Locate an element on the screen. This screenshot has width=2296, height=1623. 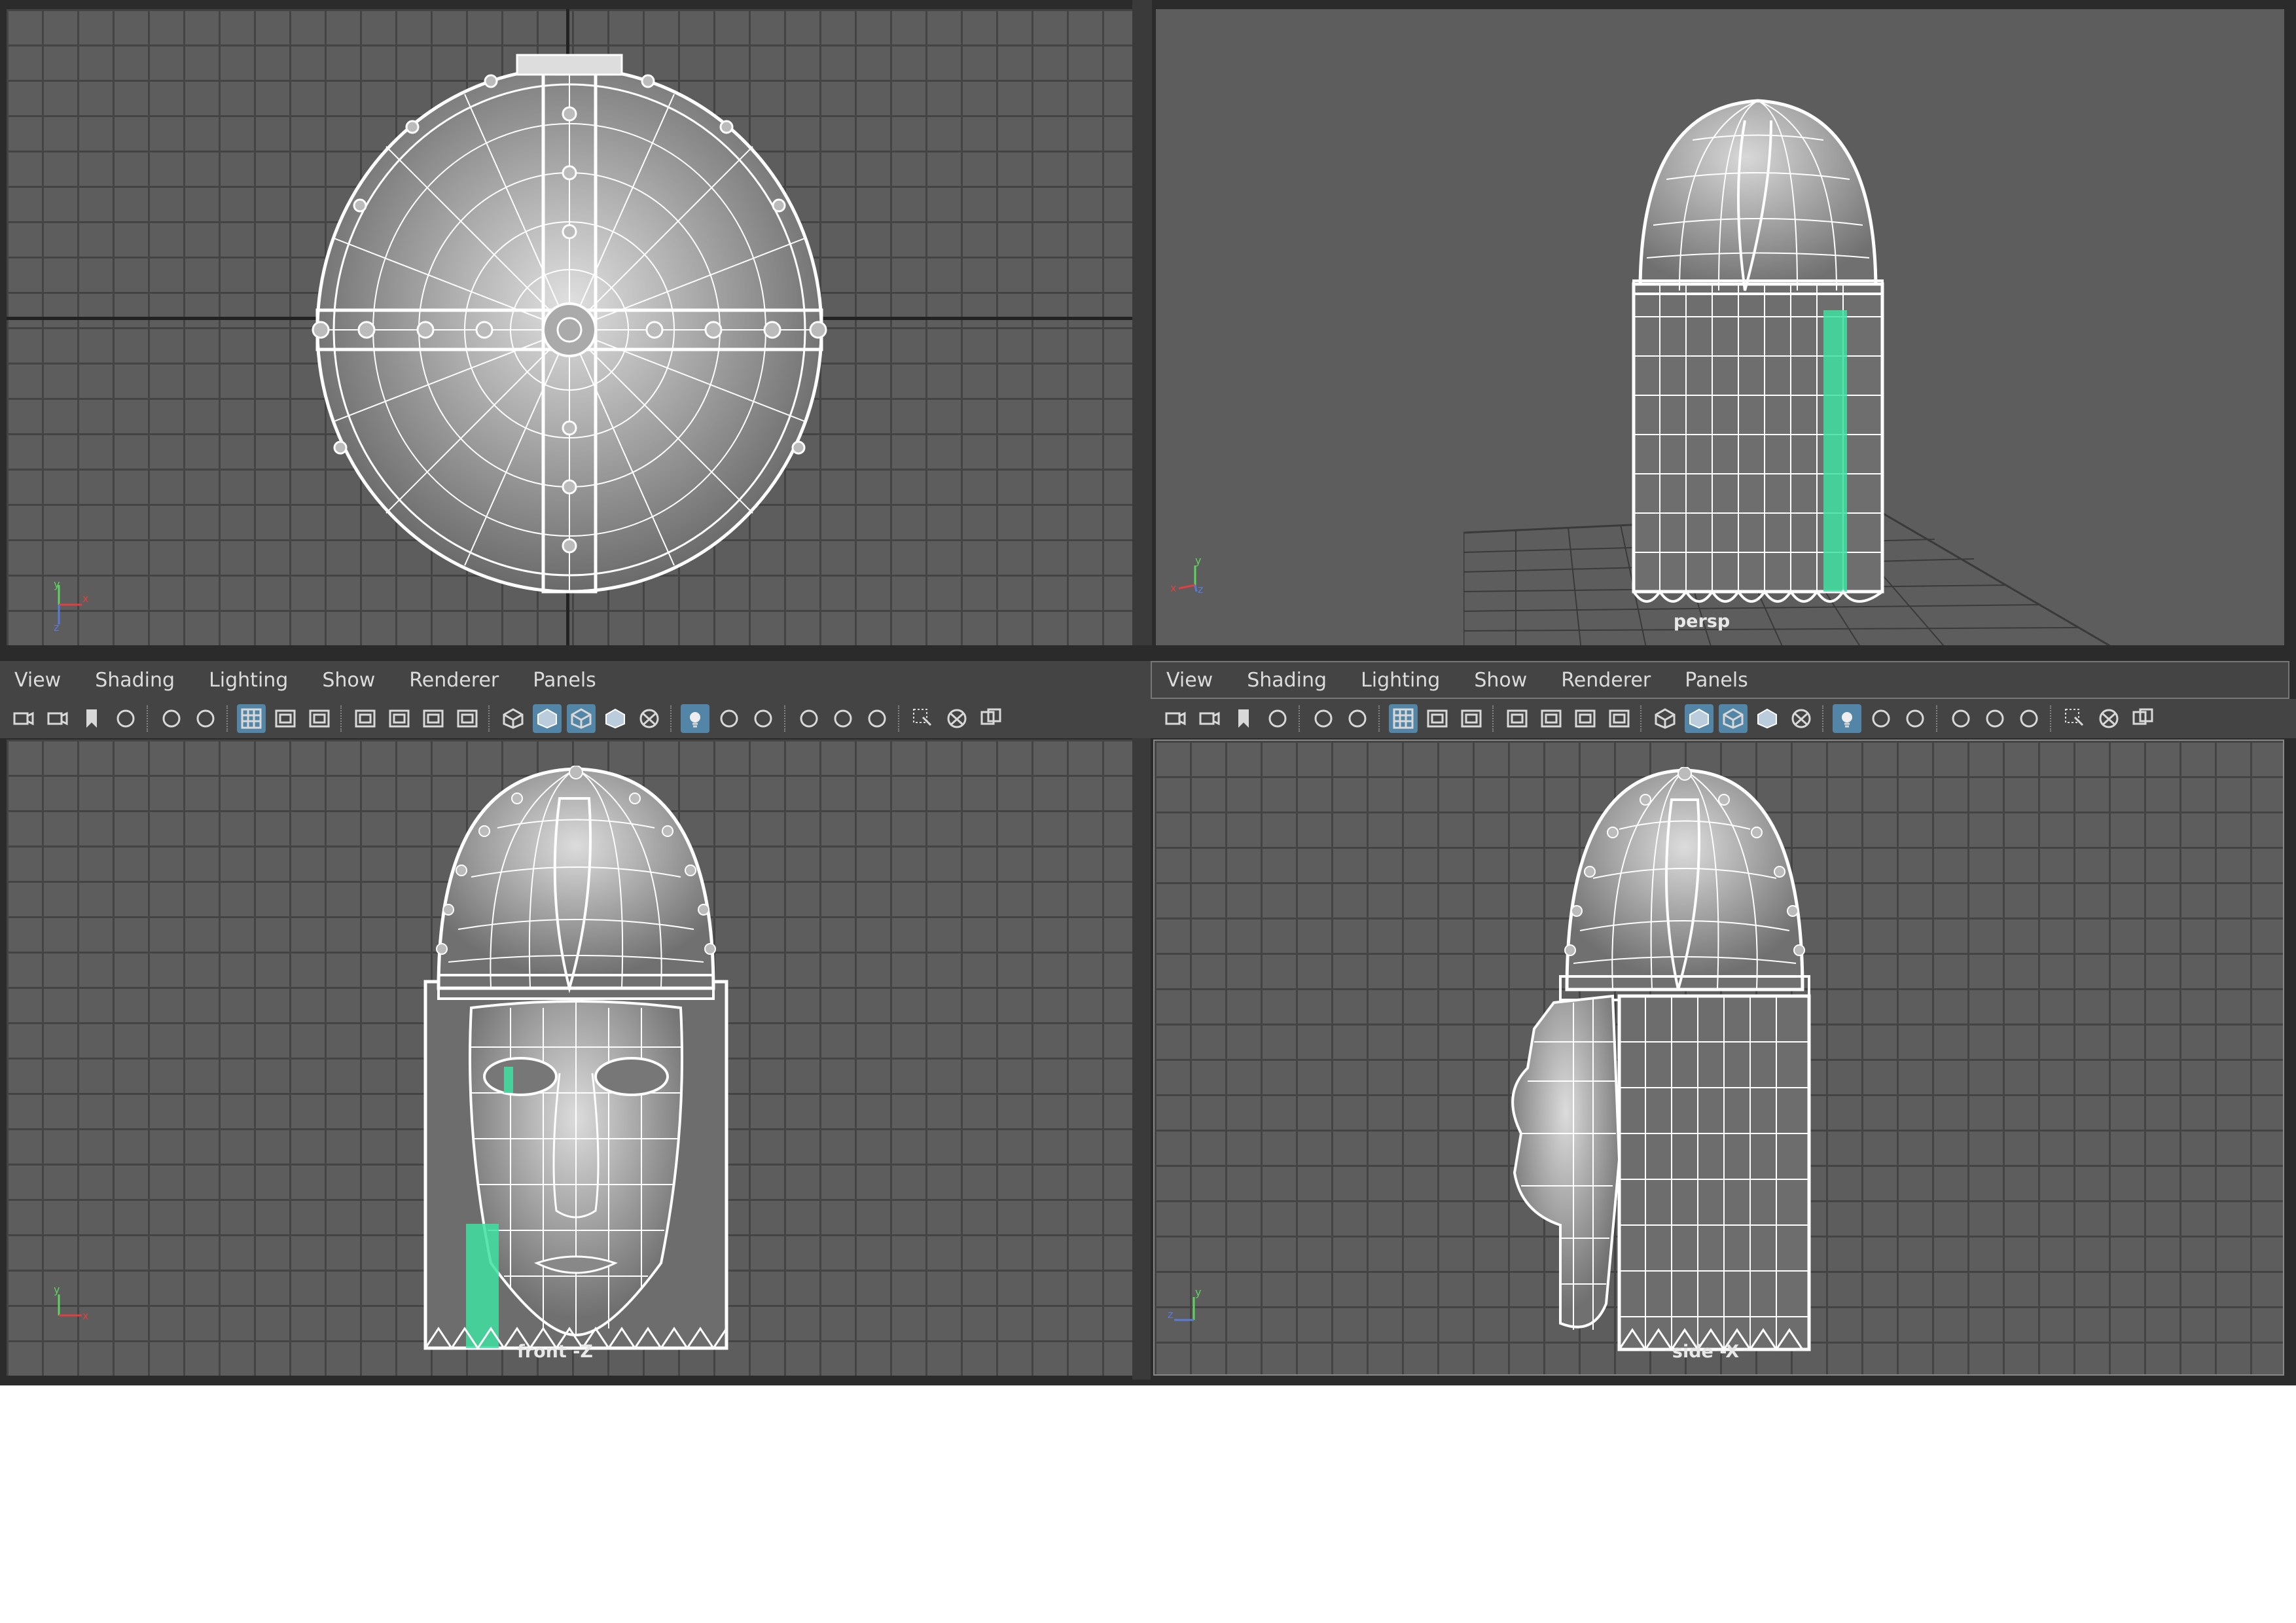
helmet-persp-wireframe is located at coordinates (1758, 356).